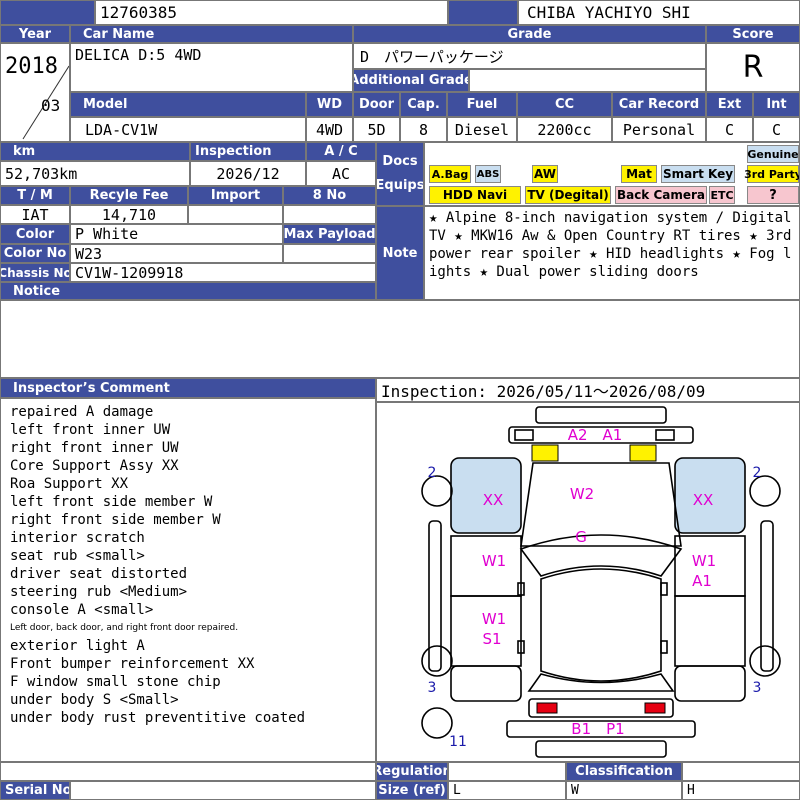 This screenshot has height=800, width=800. I want to click on fuel-label: Fuel, so click(482, 104).